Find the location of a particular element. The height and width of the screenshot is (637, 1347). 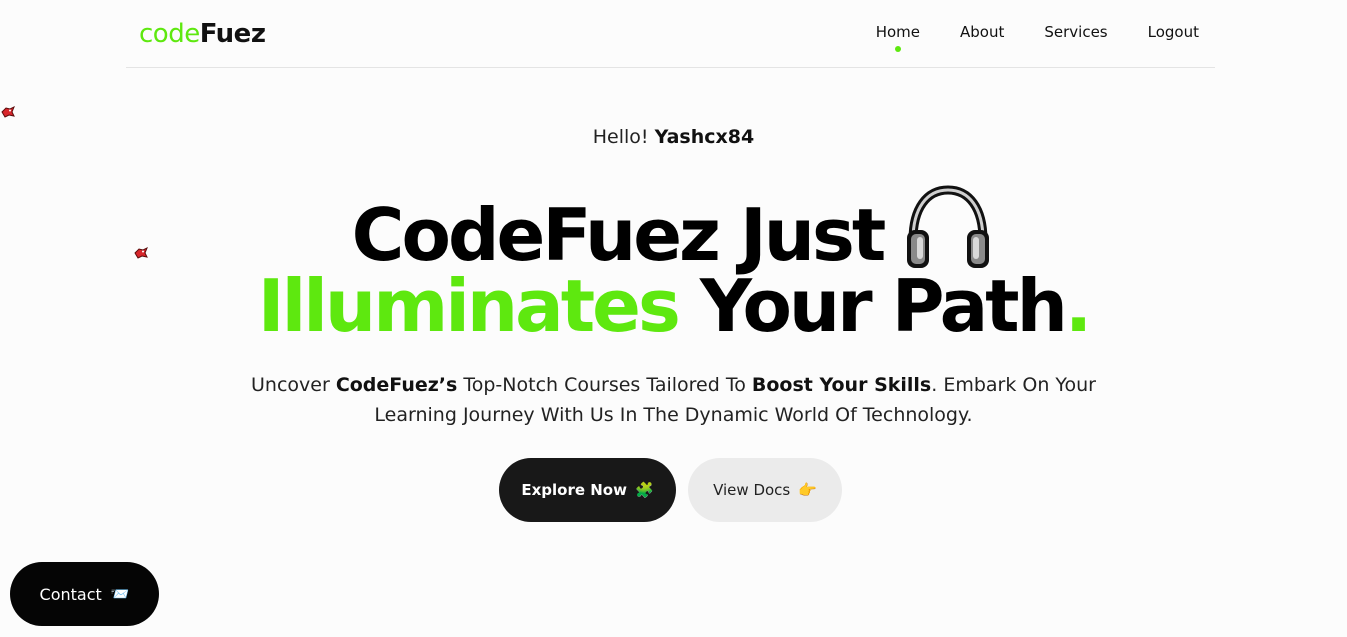

contact-button: Contact 📨 is located at coordinates (84, 594).